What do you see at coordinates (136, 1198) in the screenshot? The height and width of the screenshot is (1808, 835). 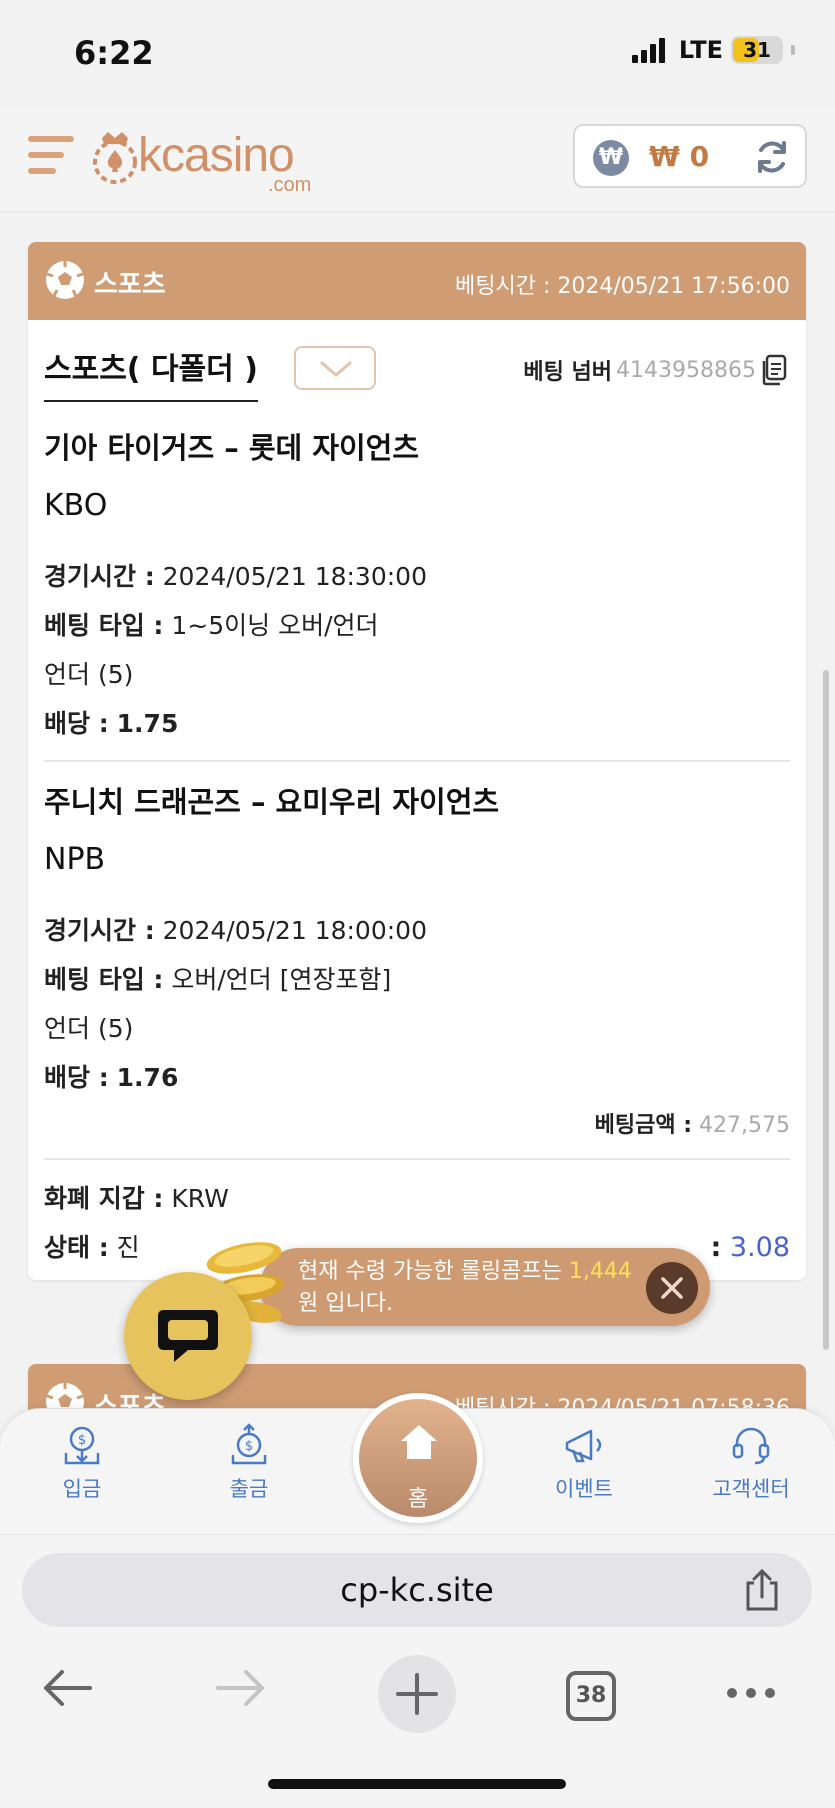 I see `currency-wallet: 화폐 지갑 : KRW` at bounding box center [136, 1198].